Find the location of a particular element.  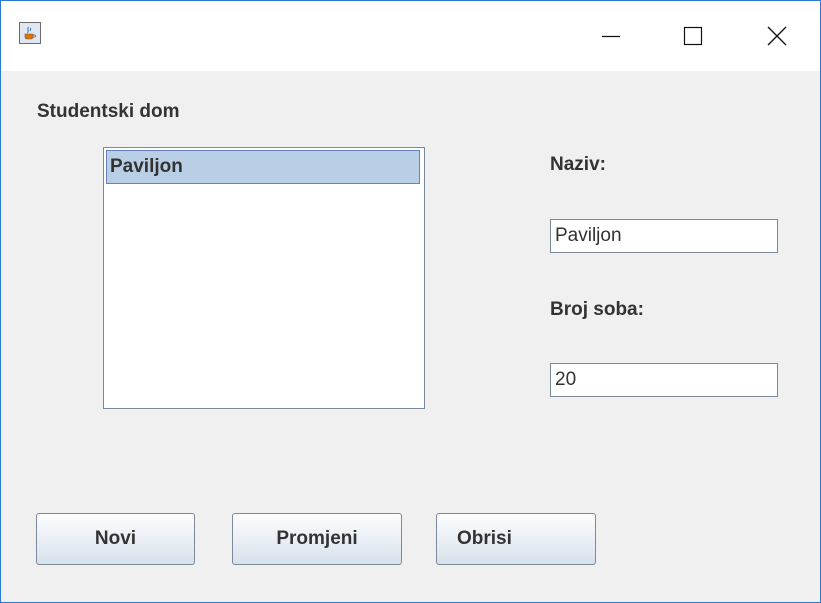

minimize-icon is located at coordinates (611, 36).